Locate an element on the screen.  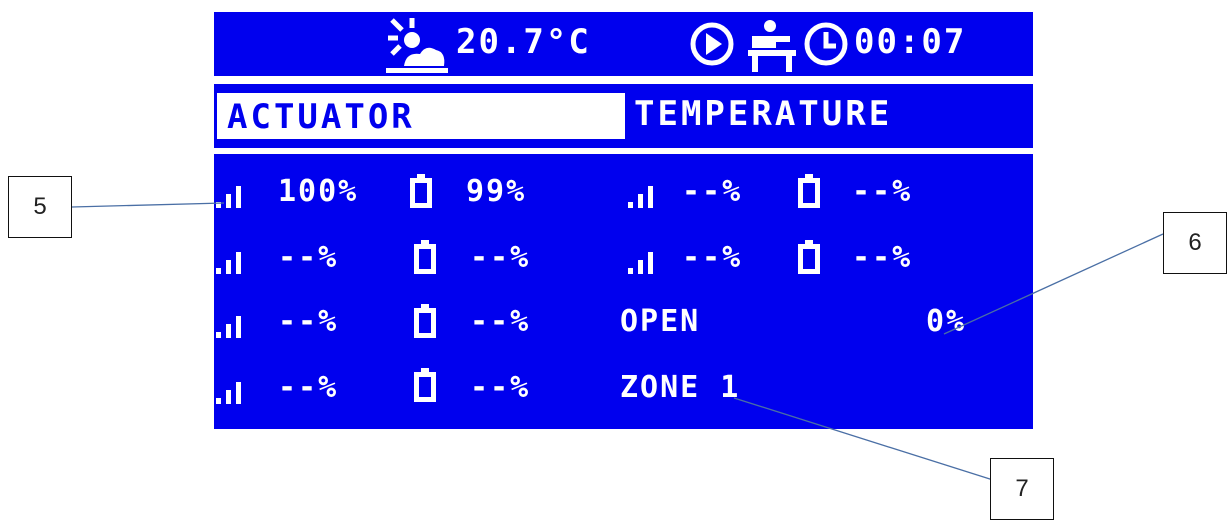
tab-temperature: TEMPERATURE is located at coordinates (763, 114).